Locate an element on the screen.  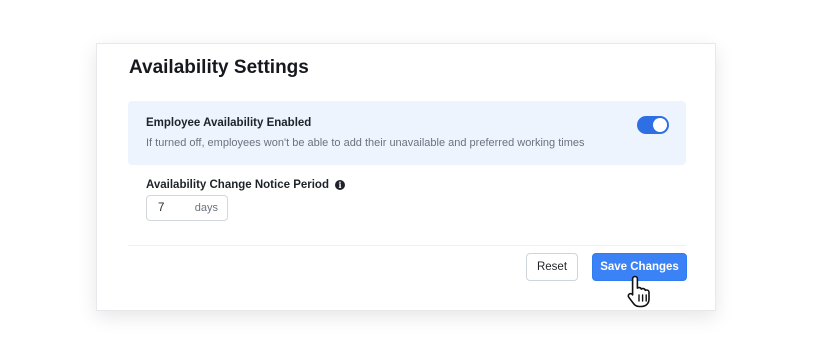
toggle-knob is located at coordinates (660, 125).